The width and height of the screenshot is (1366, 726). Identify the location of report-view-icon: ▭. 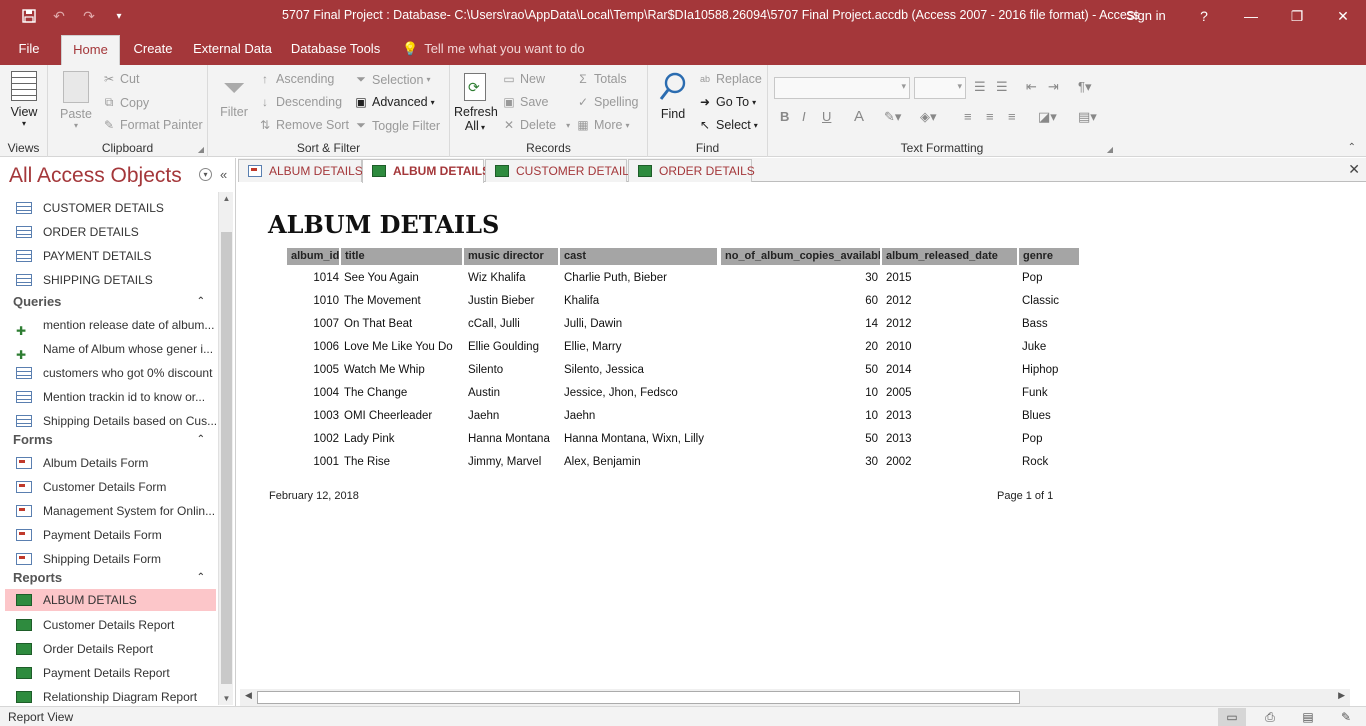
(1232, 717).